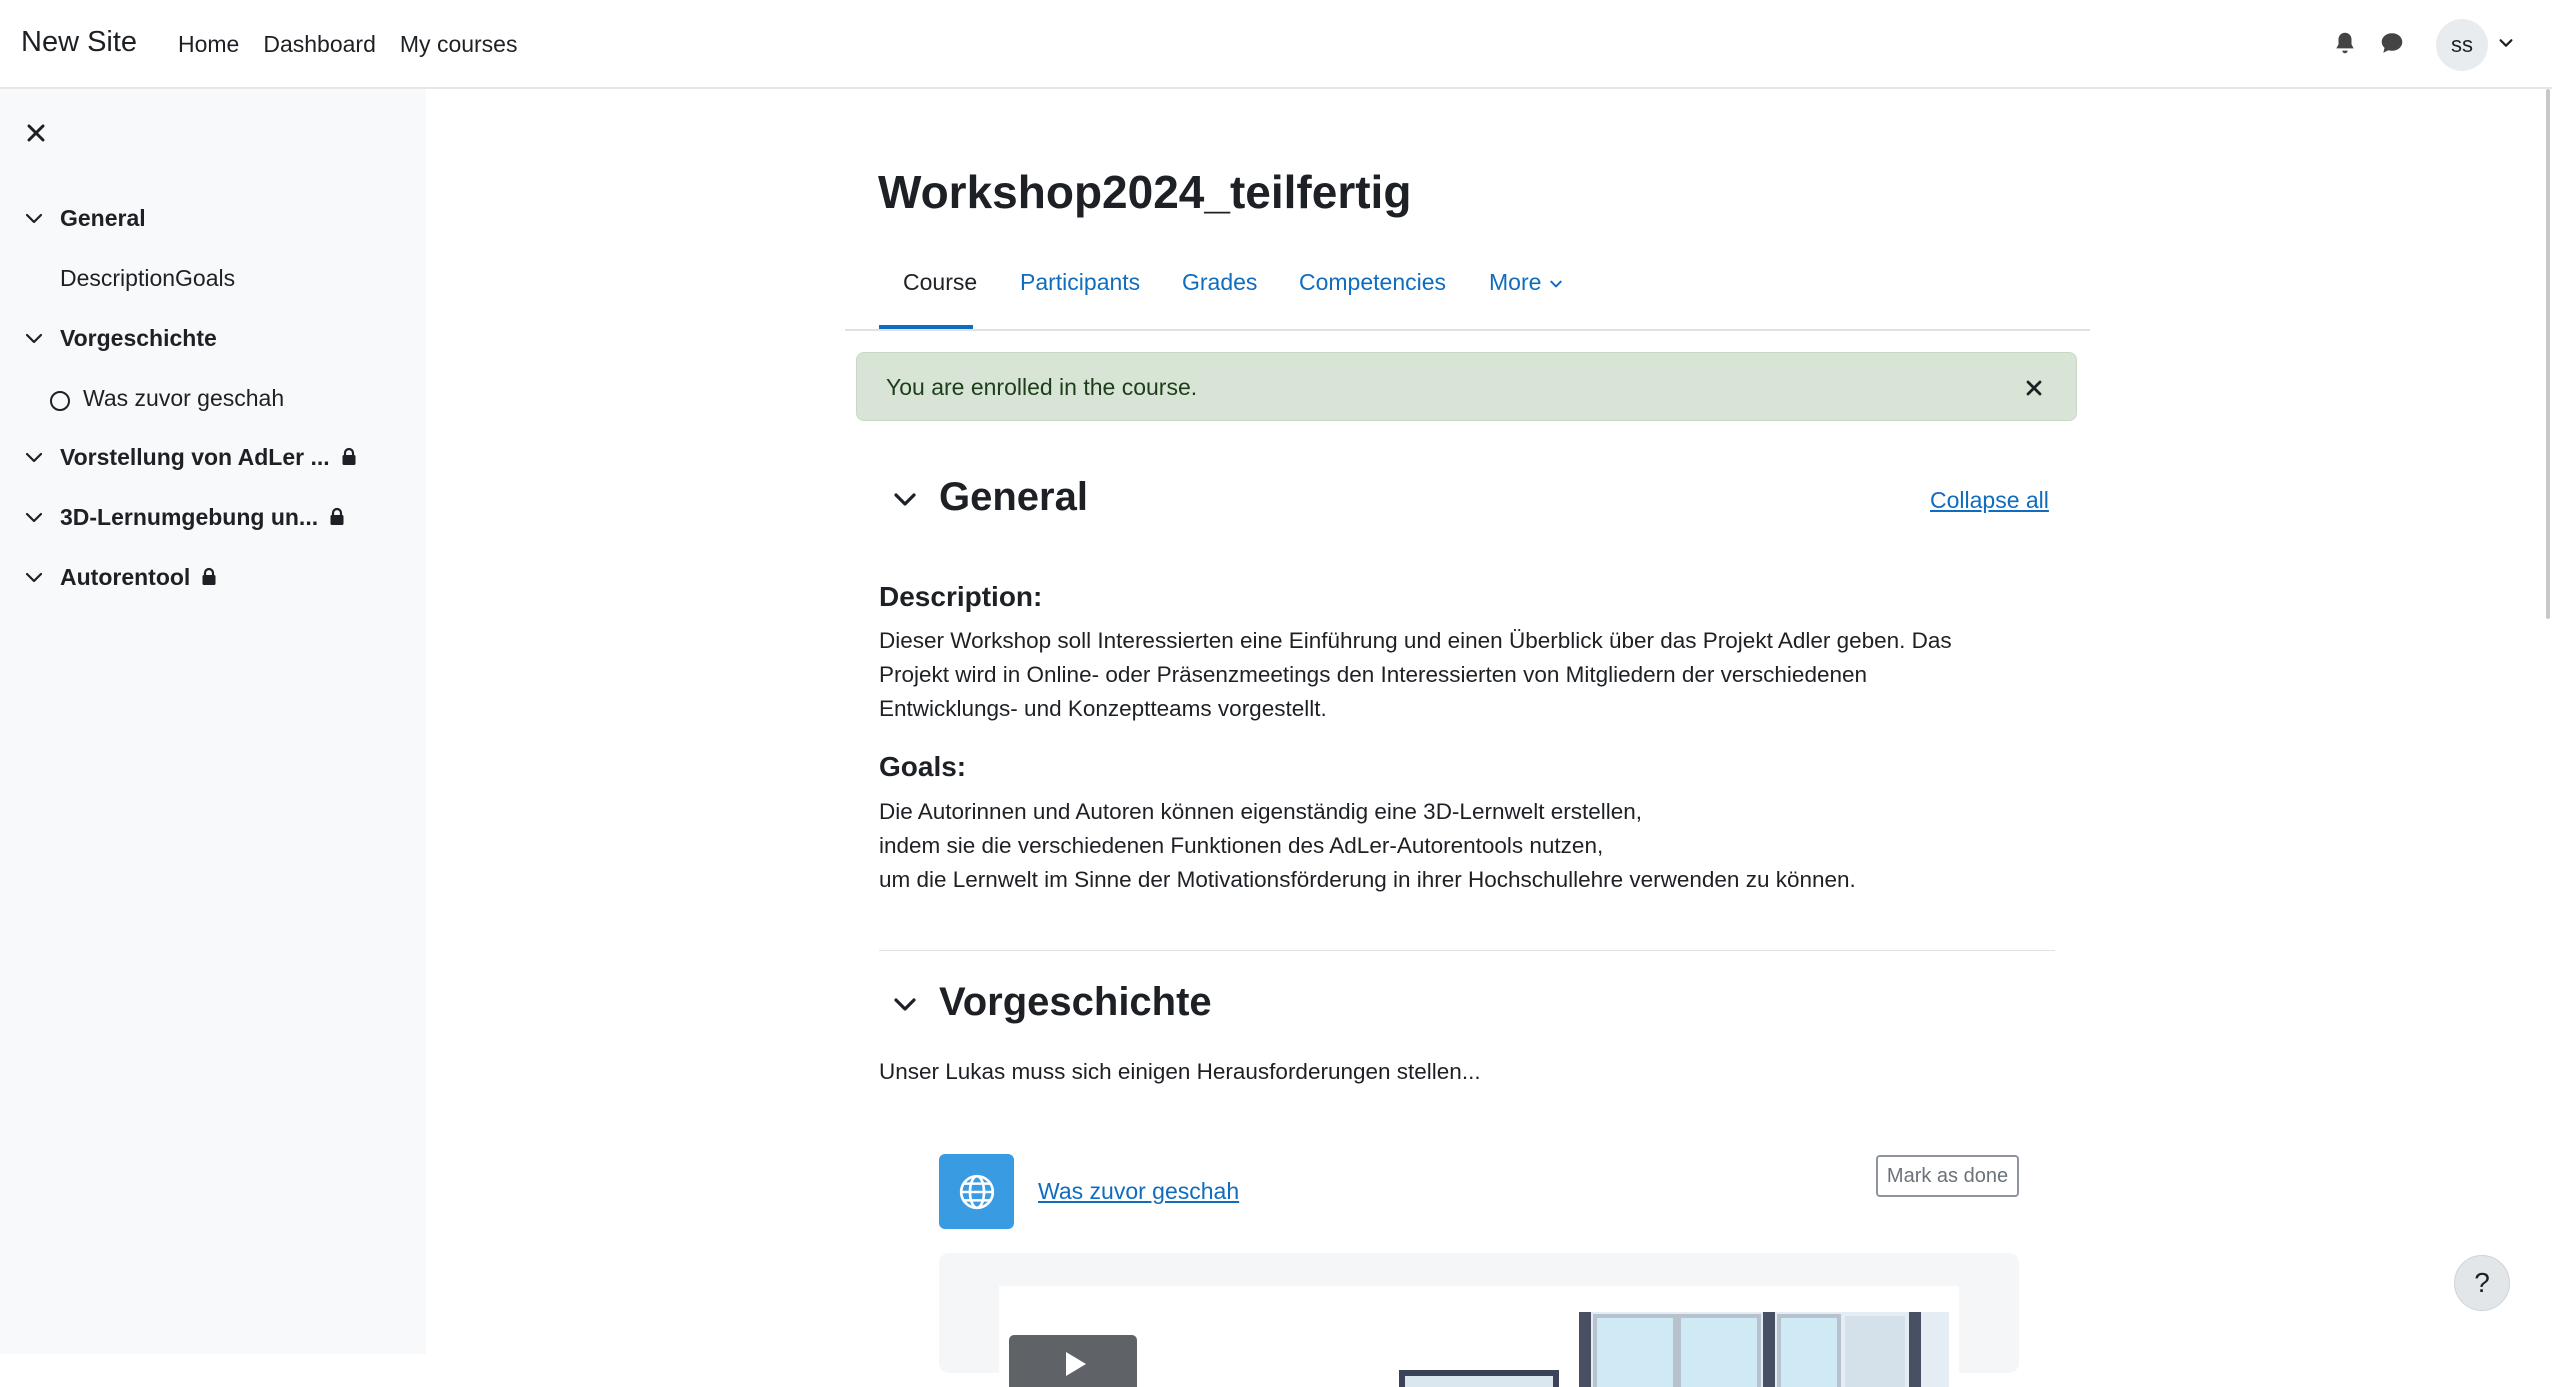 The width and height of the screenshot is (2552, 1387). I want to click on course-index-section-autorentool: Autorentool, so click(121, 577).